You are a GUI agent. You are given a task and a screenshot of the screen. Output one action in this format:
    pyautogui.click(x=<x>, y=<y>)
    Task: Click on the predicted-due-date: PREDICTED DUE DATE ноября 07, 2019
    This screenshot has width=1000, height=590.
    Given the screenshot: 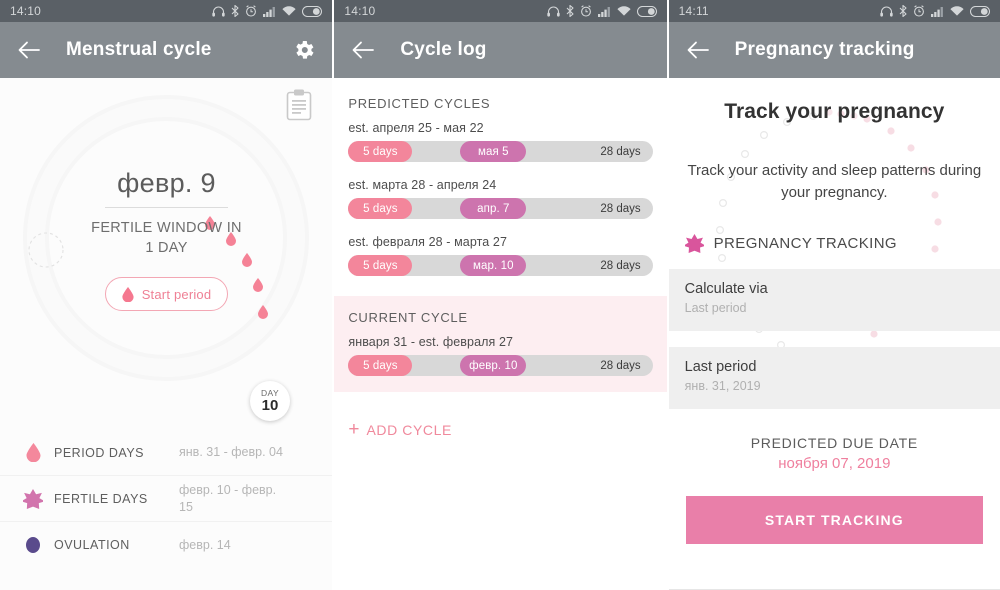 What is the action you would take?
    pyautogui.click(x=834, y=453)
    